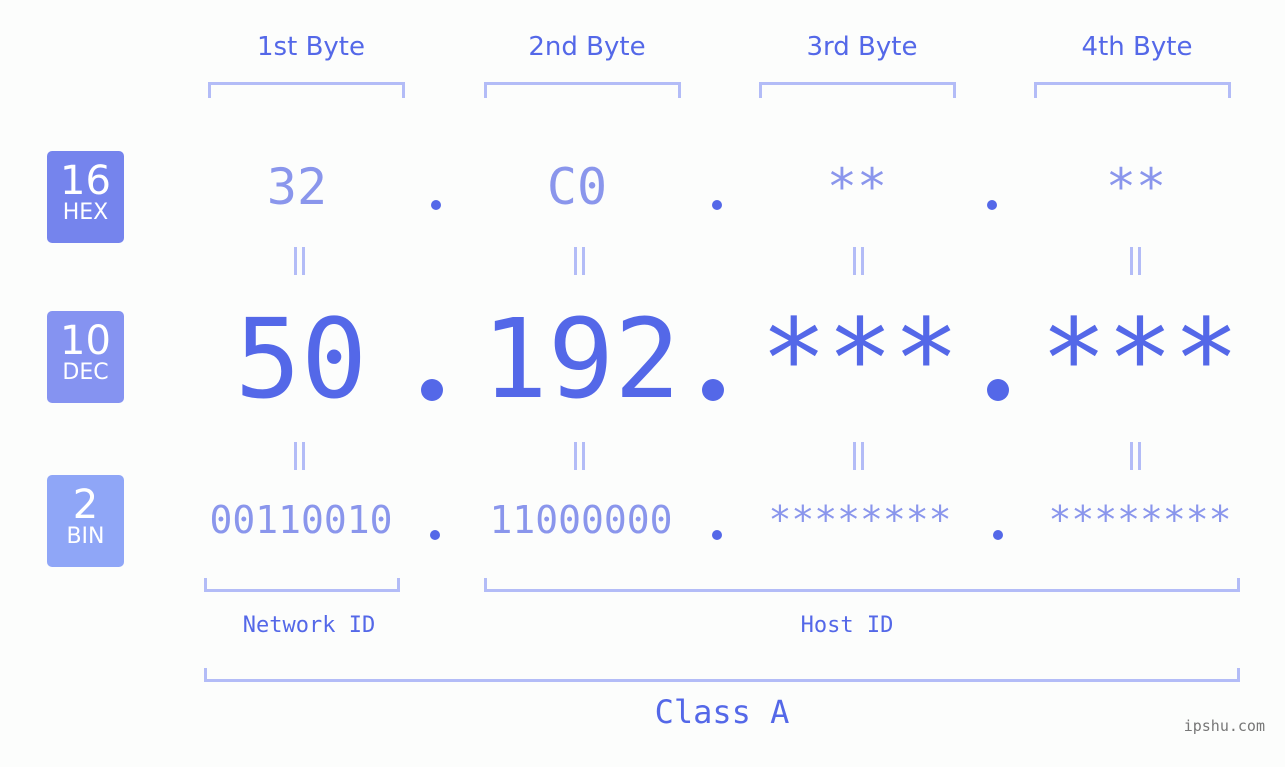 Image resolution: width=1285 pixels, height=767 pixels. I want to click on host-id-bracket, so click(862, 585).